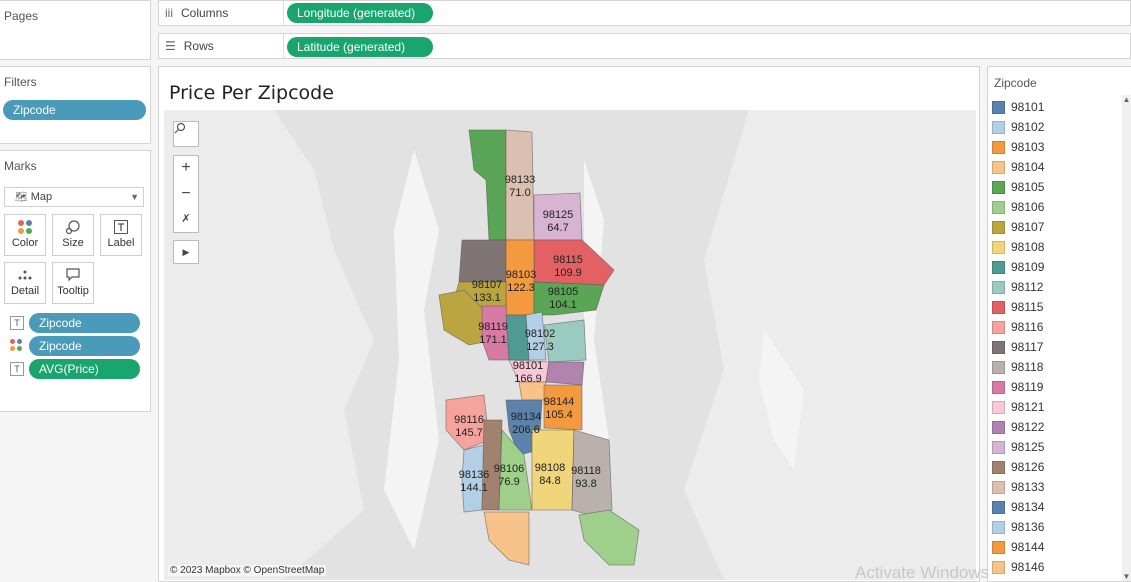 This screenshot has height=582, width=1131. I want to click on columns-shelf: iii Columns Longitude (generated), so click(644, 13).